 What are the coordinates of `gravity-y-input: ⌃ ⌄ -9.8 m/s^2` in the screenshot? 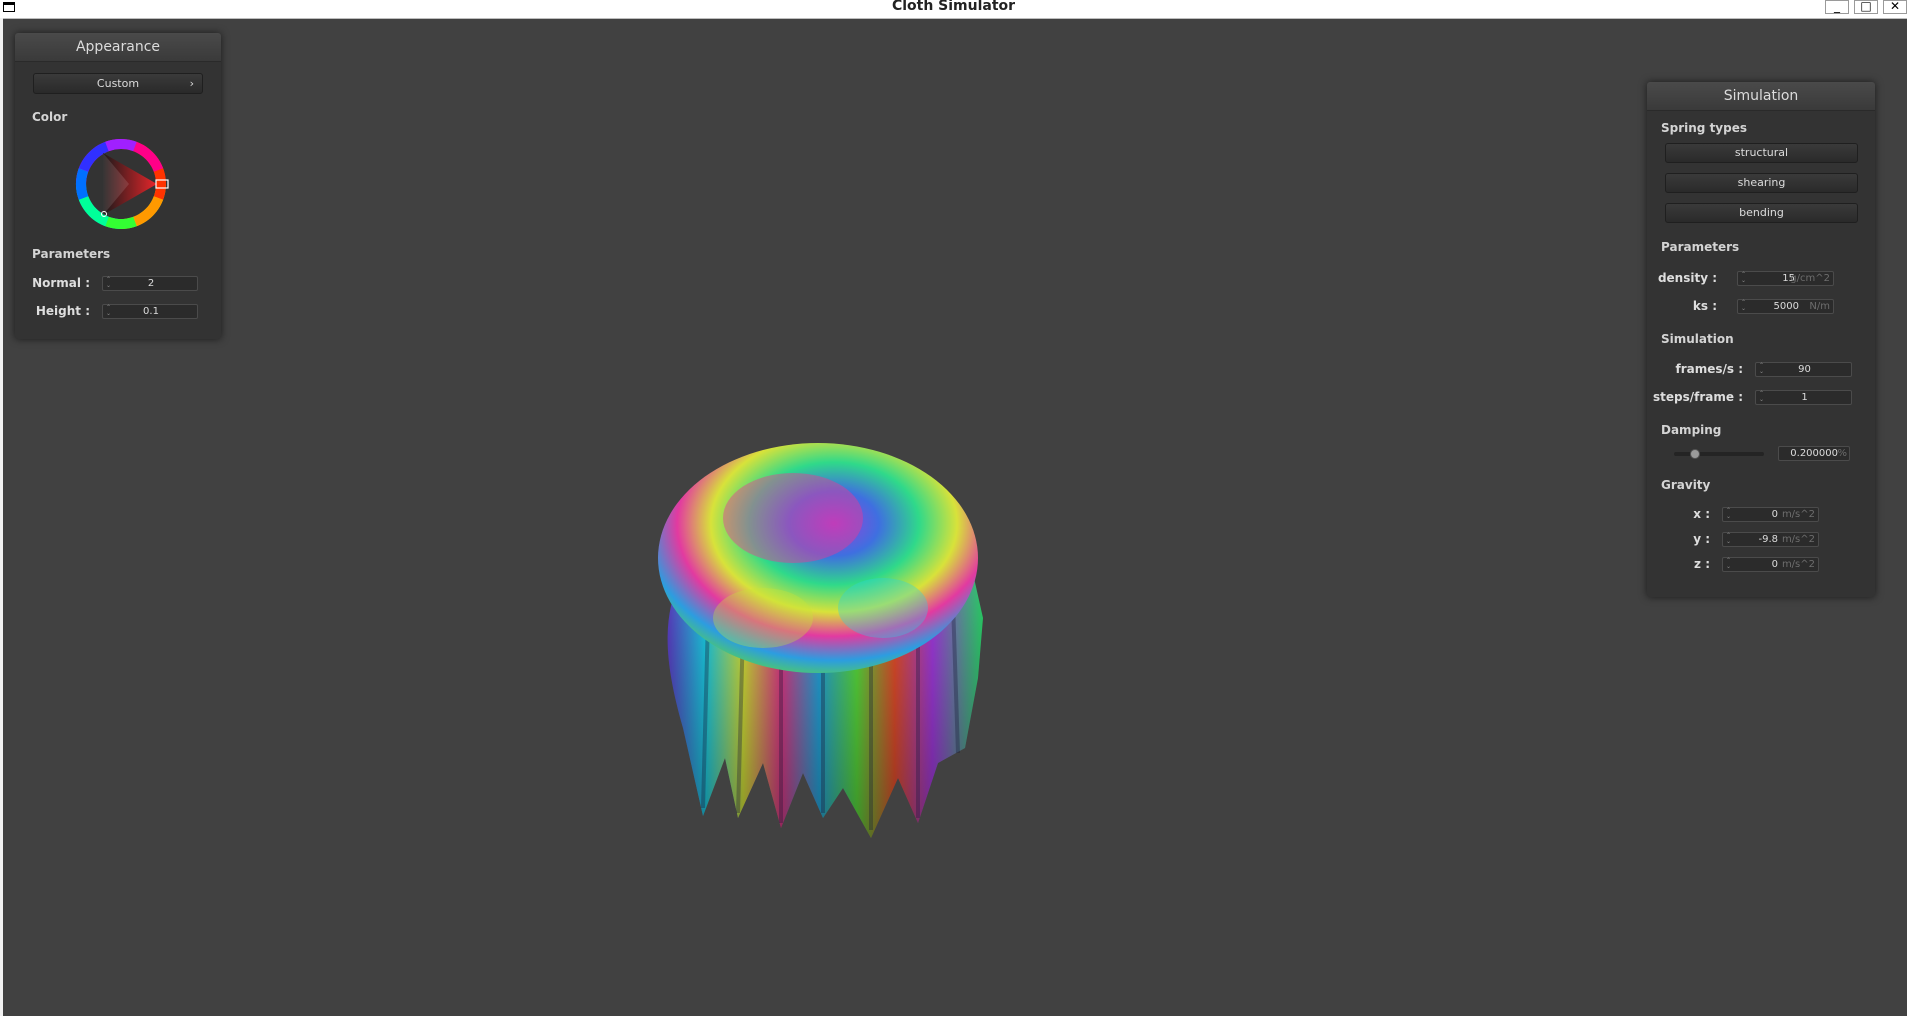 It's located at (1770, 539).